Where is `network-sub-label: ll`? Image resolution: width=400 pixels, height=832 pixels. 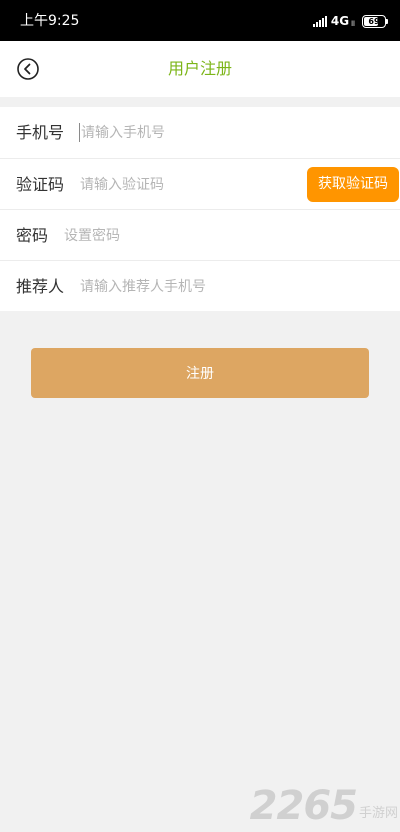
network-sub-label: ll is located at coordinates (353, 24).